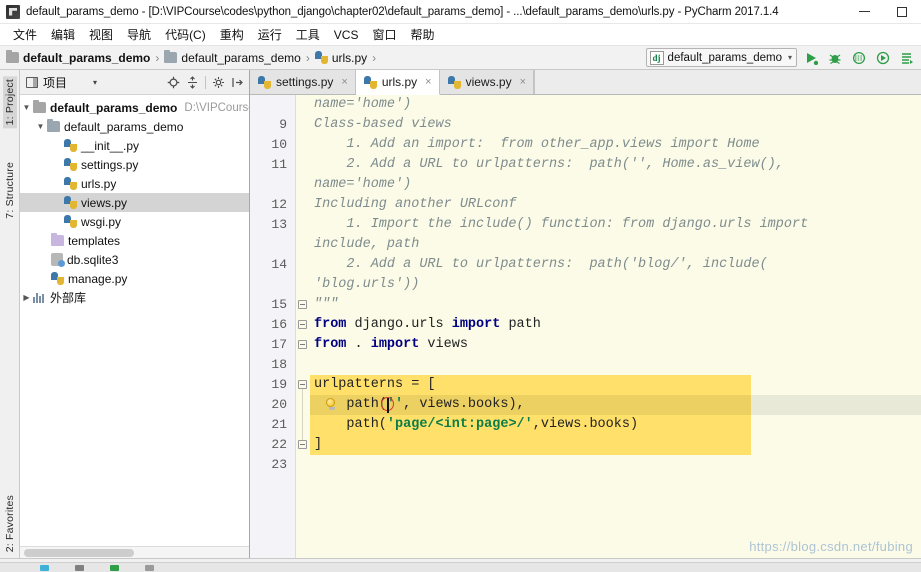 This screenshot has height=572, width=921. I want to click on tree-item-views-py: views.py, so click(134, 202).